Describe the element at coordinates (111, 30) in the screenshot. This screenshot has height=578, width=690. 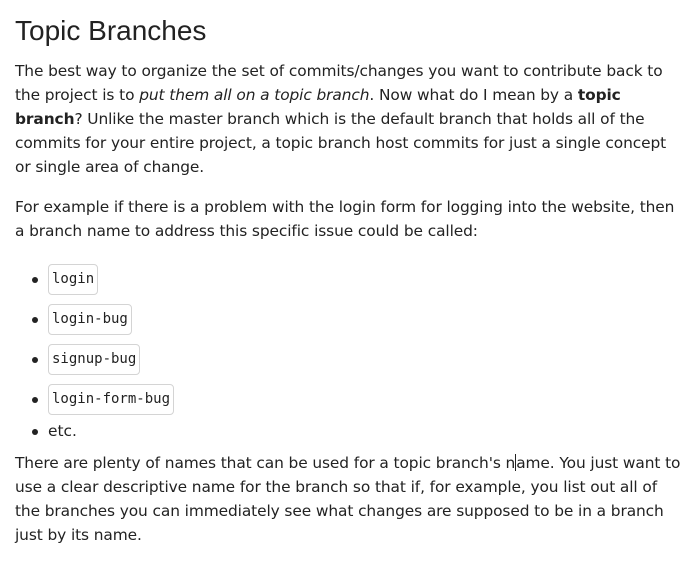
I see `page-title: Topic Branches` at that location.